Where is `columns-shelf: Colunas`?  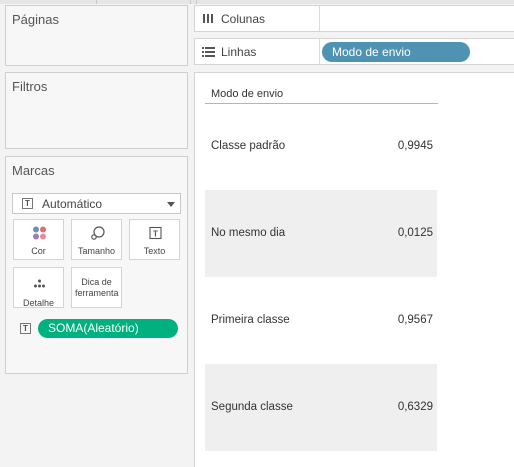 columns-shelf: Colunas is located at coordinates (354, 18).